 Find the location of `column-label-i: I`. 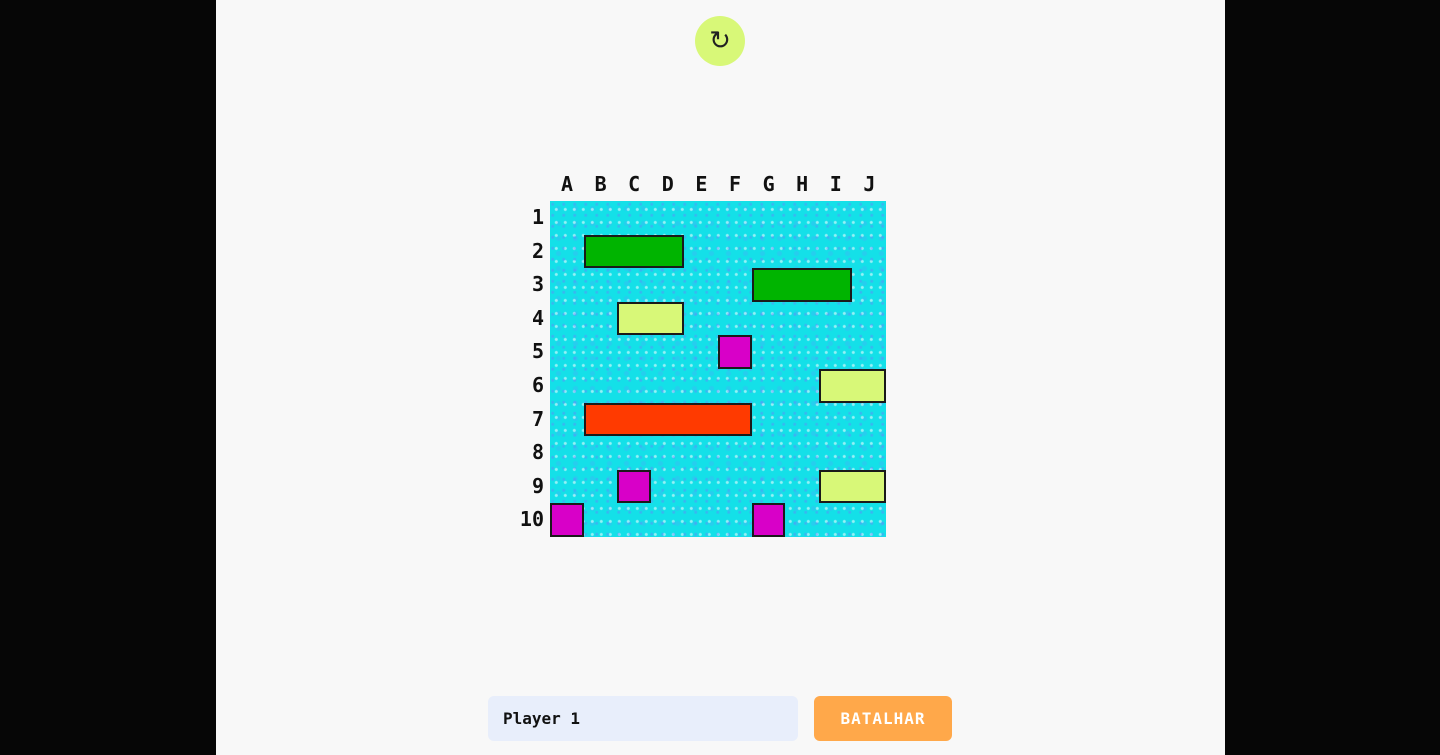

column-label-i: I is located at coordinates (835, 184).